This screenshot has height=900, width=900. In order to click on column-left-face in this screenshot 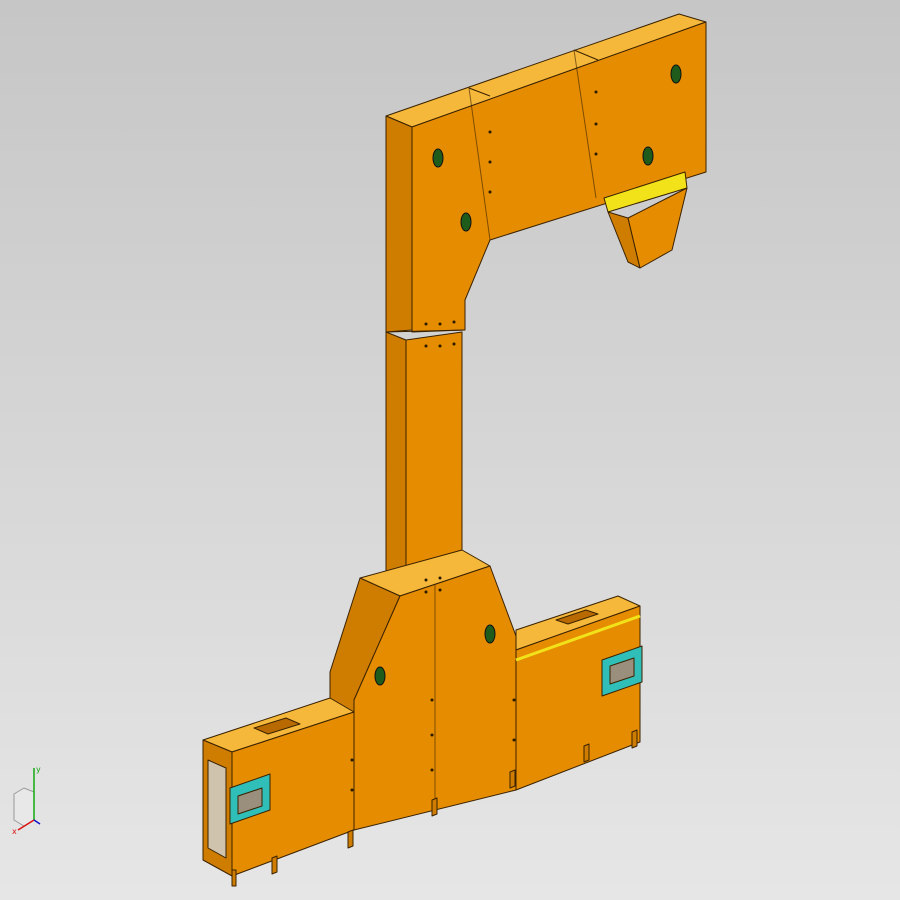, I will do `click(396, 463)`.